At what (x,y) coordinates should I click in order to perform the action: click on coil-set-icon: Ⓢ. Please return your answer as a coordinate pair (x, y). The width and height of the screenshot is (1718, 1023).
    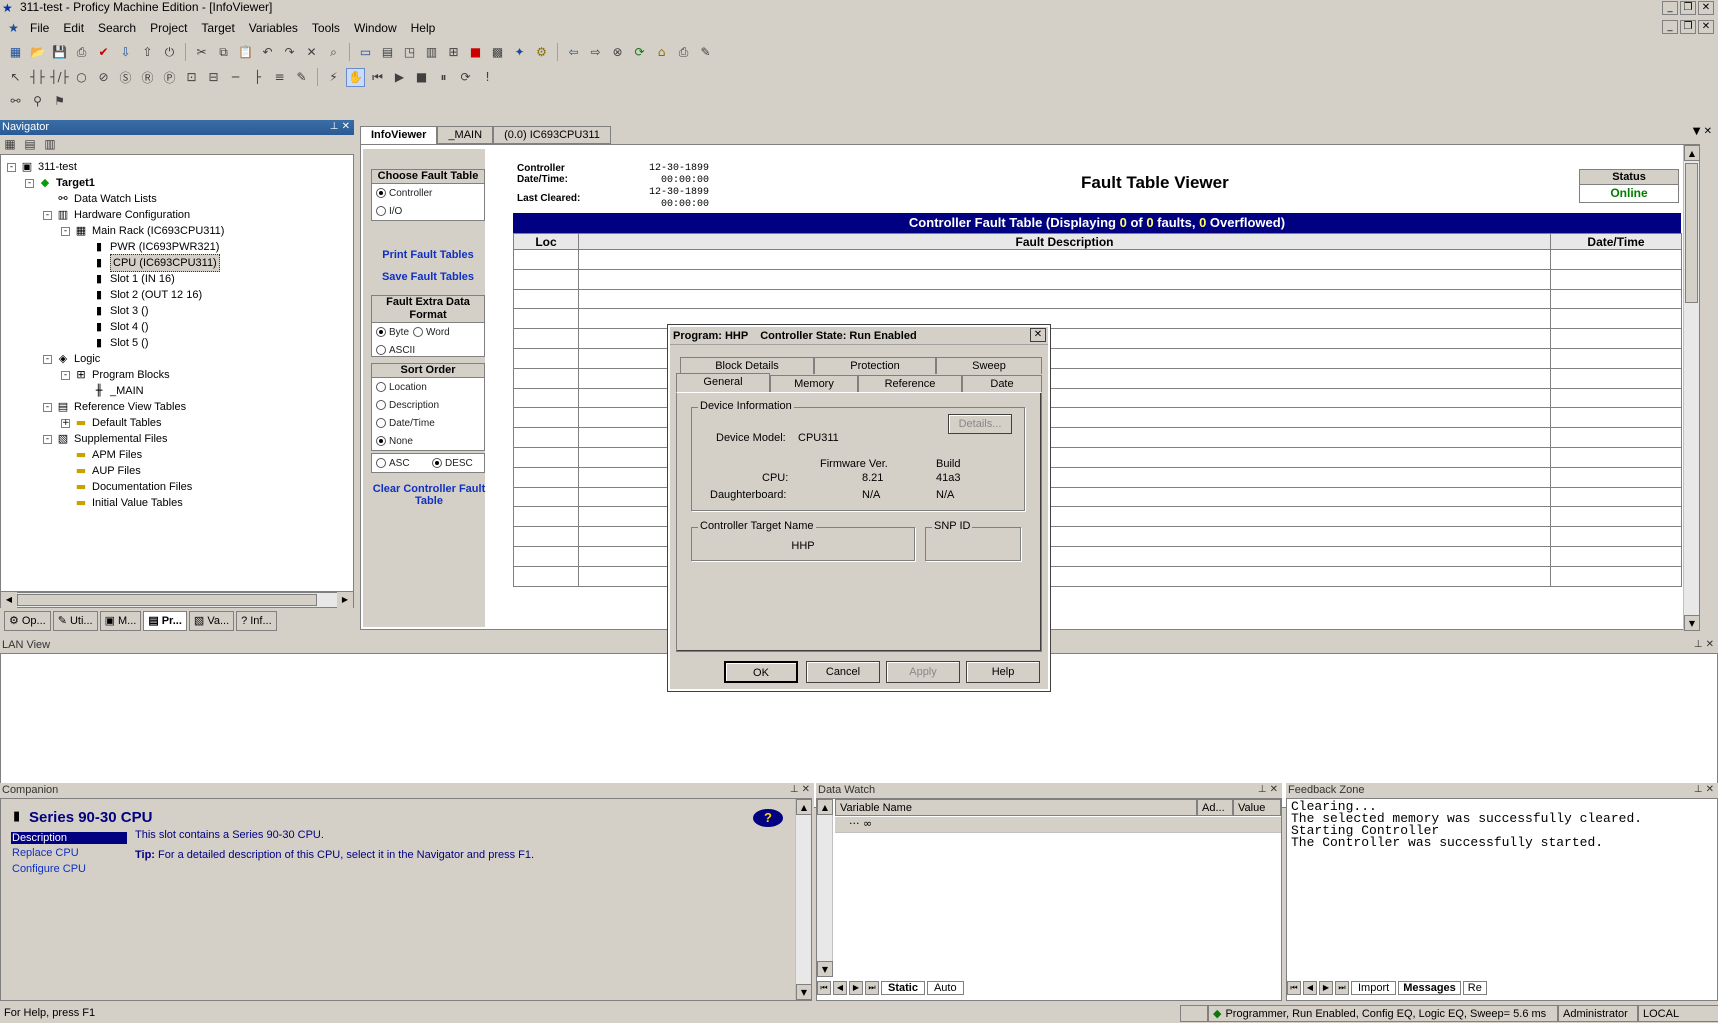
    Looking at the image, I should click on (125, 77).